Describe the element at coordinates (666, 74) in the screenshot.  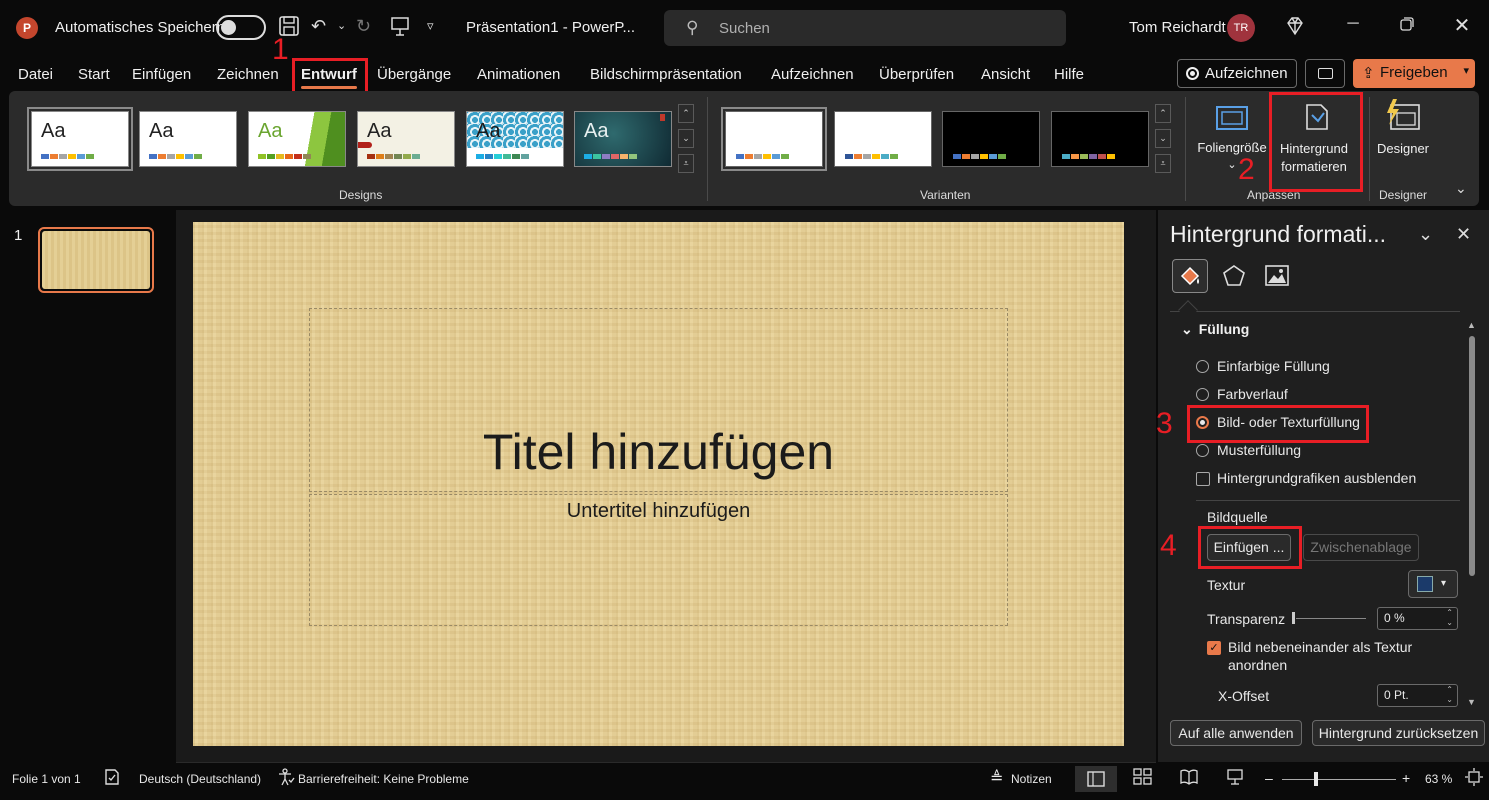
I see `tab-bildschirmpraesentation: Bildschirmpräsentation` at that location.